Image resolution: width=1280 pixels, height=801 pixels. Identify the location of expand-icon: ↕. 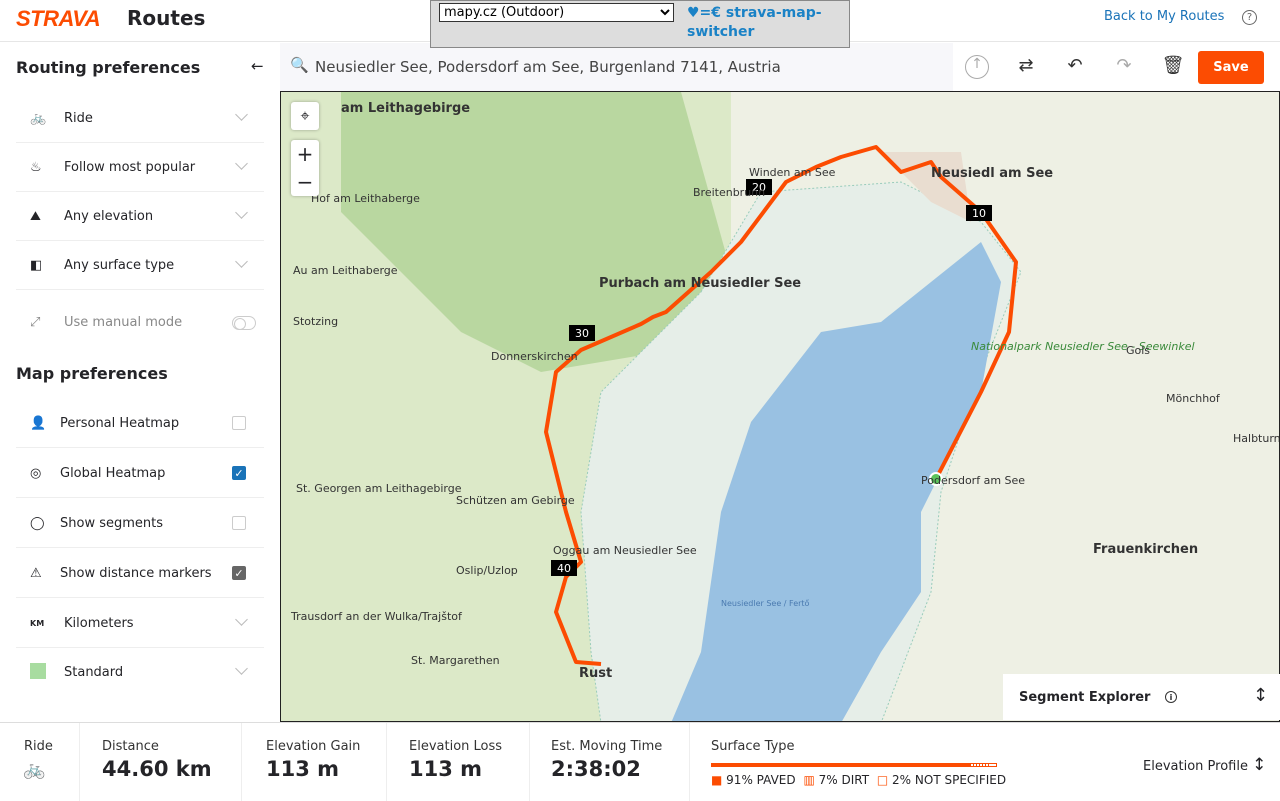
(1260, 695).